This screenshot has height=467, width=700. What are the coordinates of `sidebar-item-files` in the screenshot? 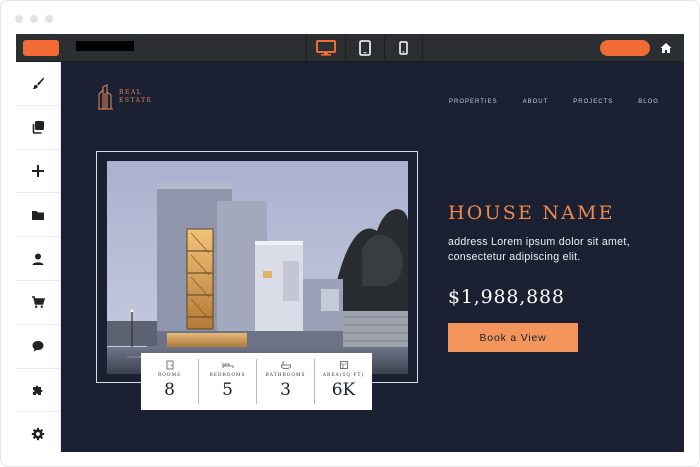 It's located at (38, 215).